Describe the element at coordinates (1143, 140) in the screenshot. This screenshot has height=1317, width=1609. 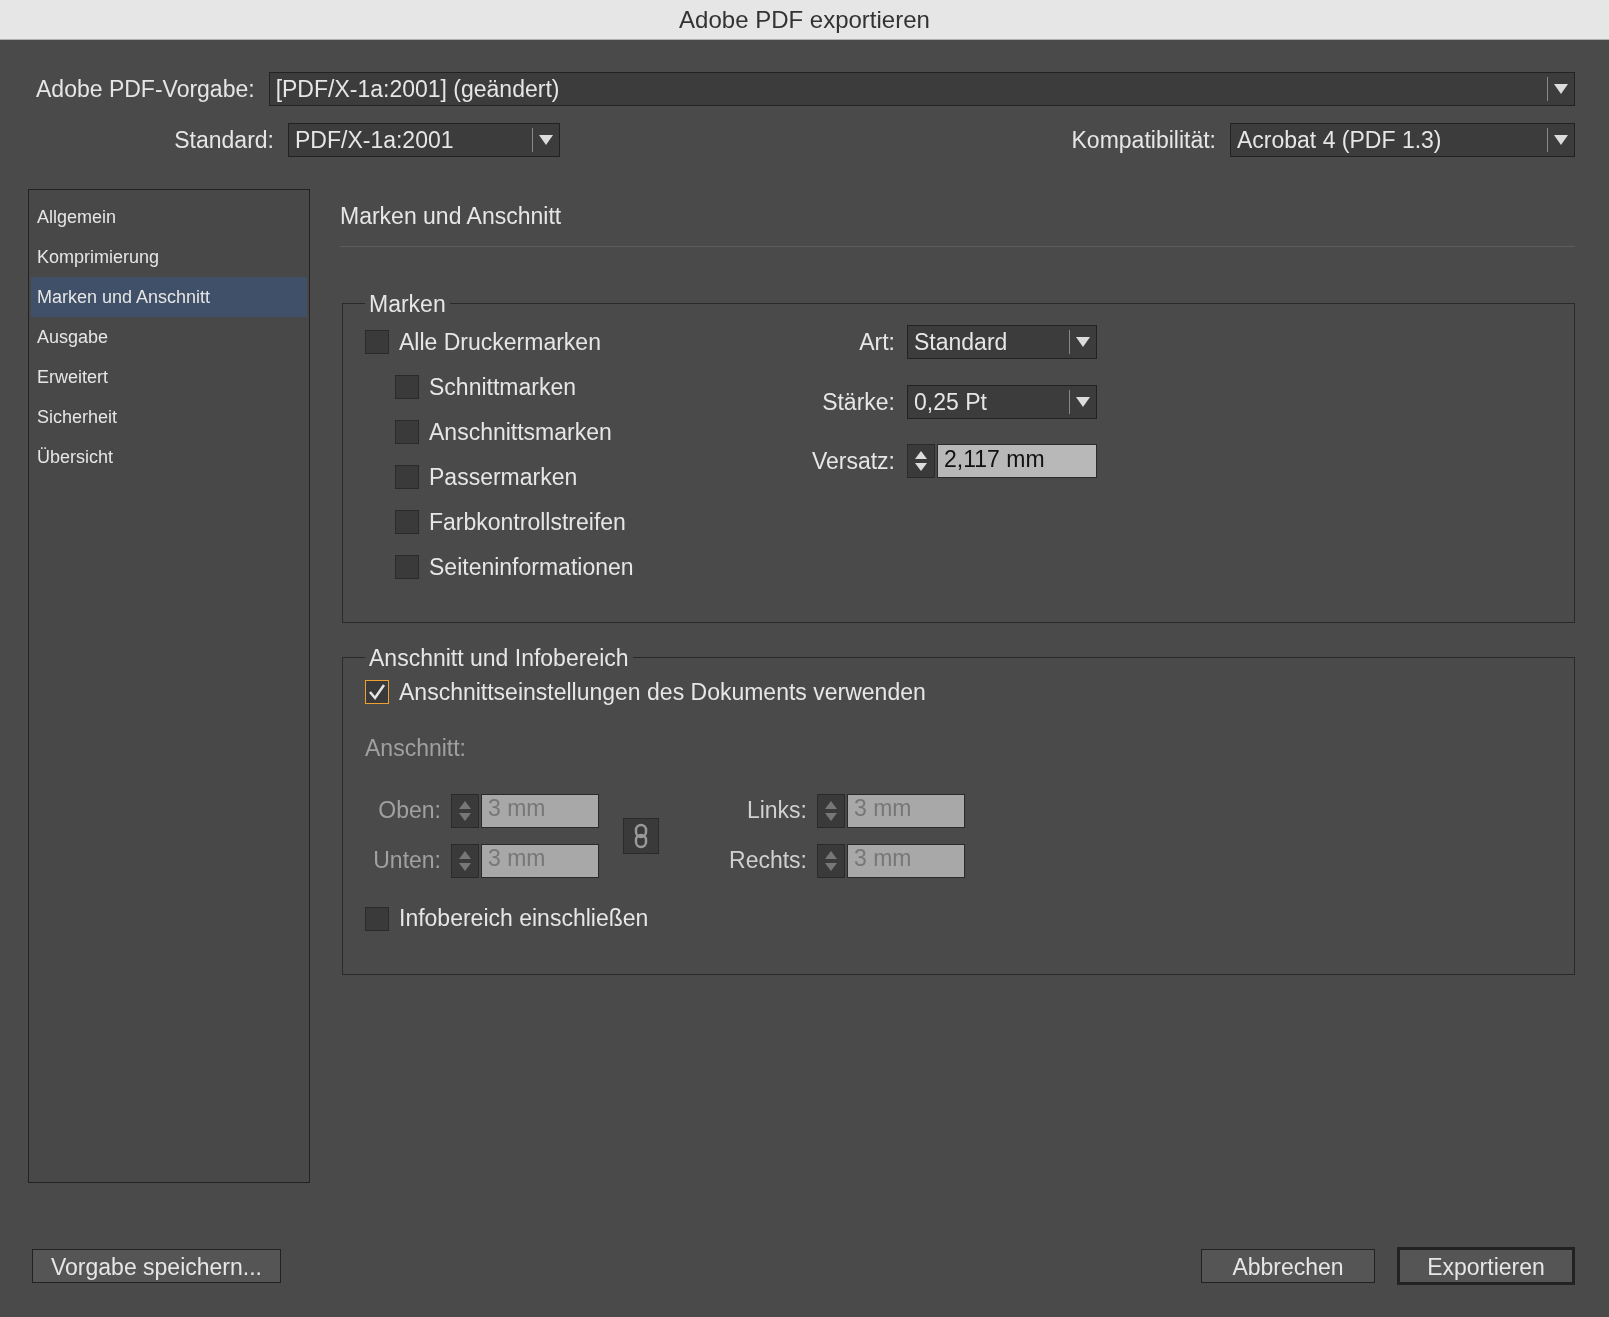
I see `field-label: Kompatibilität:` at that location.